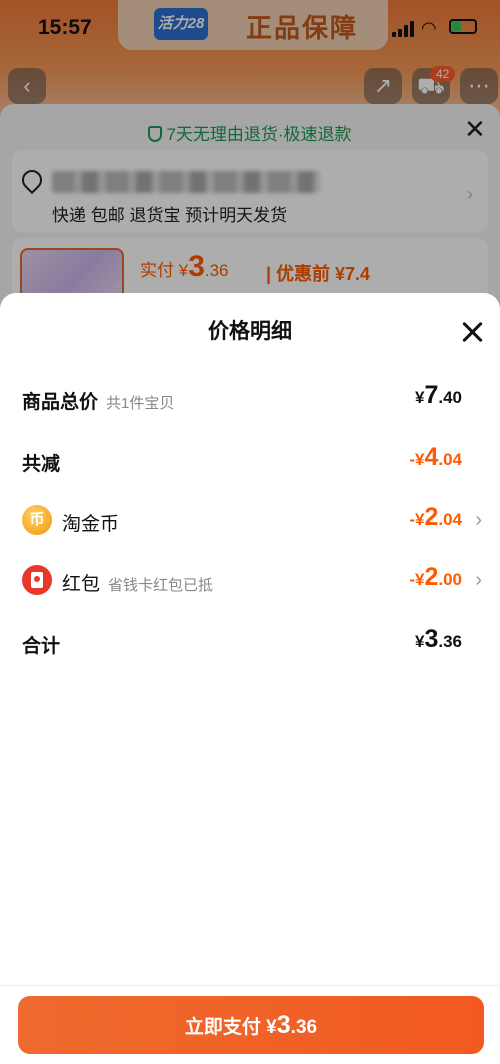 The image size is (500, 1064). What do you see at coordinates (140, 403) in the screenshot?
I see `row-hint: 共1件宝贝` at bounding box center [140, 403].